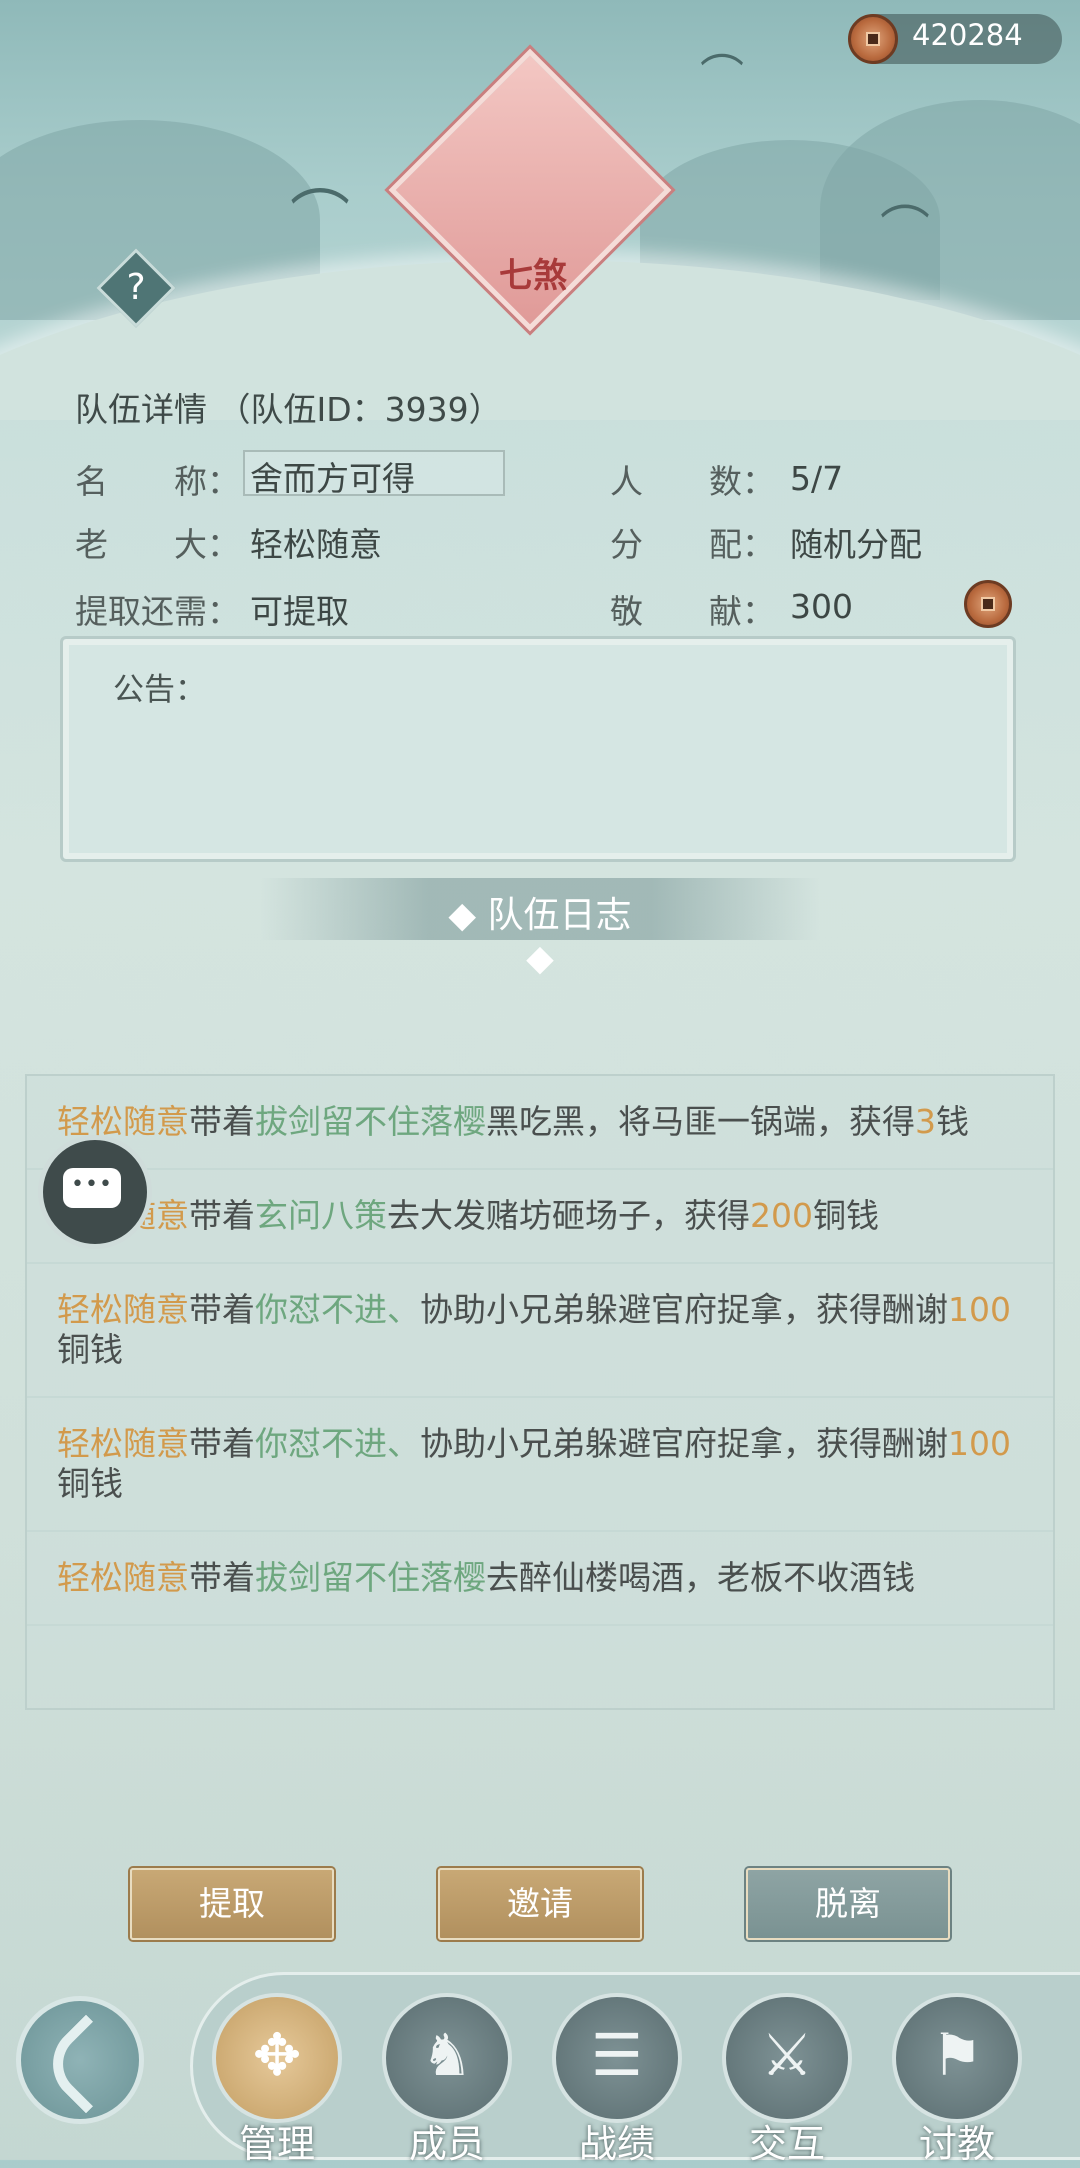 The image size is (1080, 2168). Describe the element at coordinates (568, 1215) in the screenshot. I see `log-text: 去大发赌坊砸场子，获得` at that location.